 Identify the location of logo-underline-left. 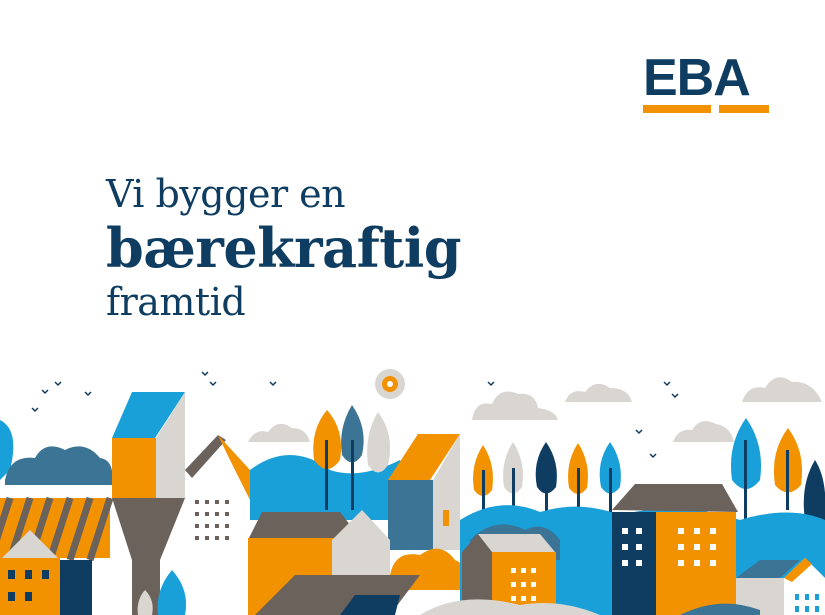
(677, 109).